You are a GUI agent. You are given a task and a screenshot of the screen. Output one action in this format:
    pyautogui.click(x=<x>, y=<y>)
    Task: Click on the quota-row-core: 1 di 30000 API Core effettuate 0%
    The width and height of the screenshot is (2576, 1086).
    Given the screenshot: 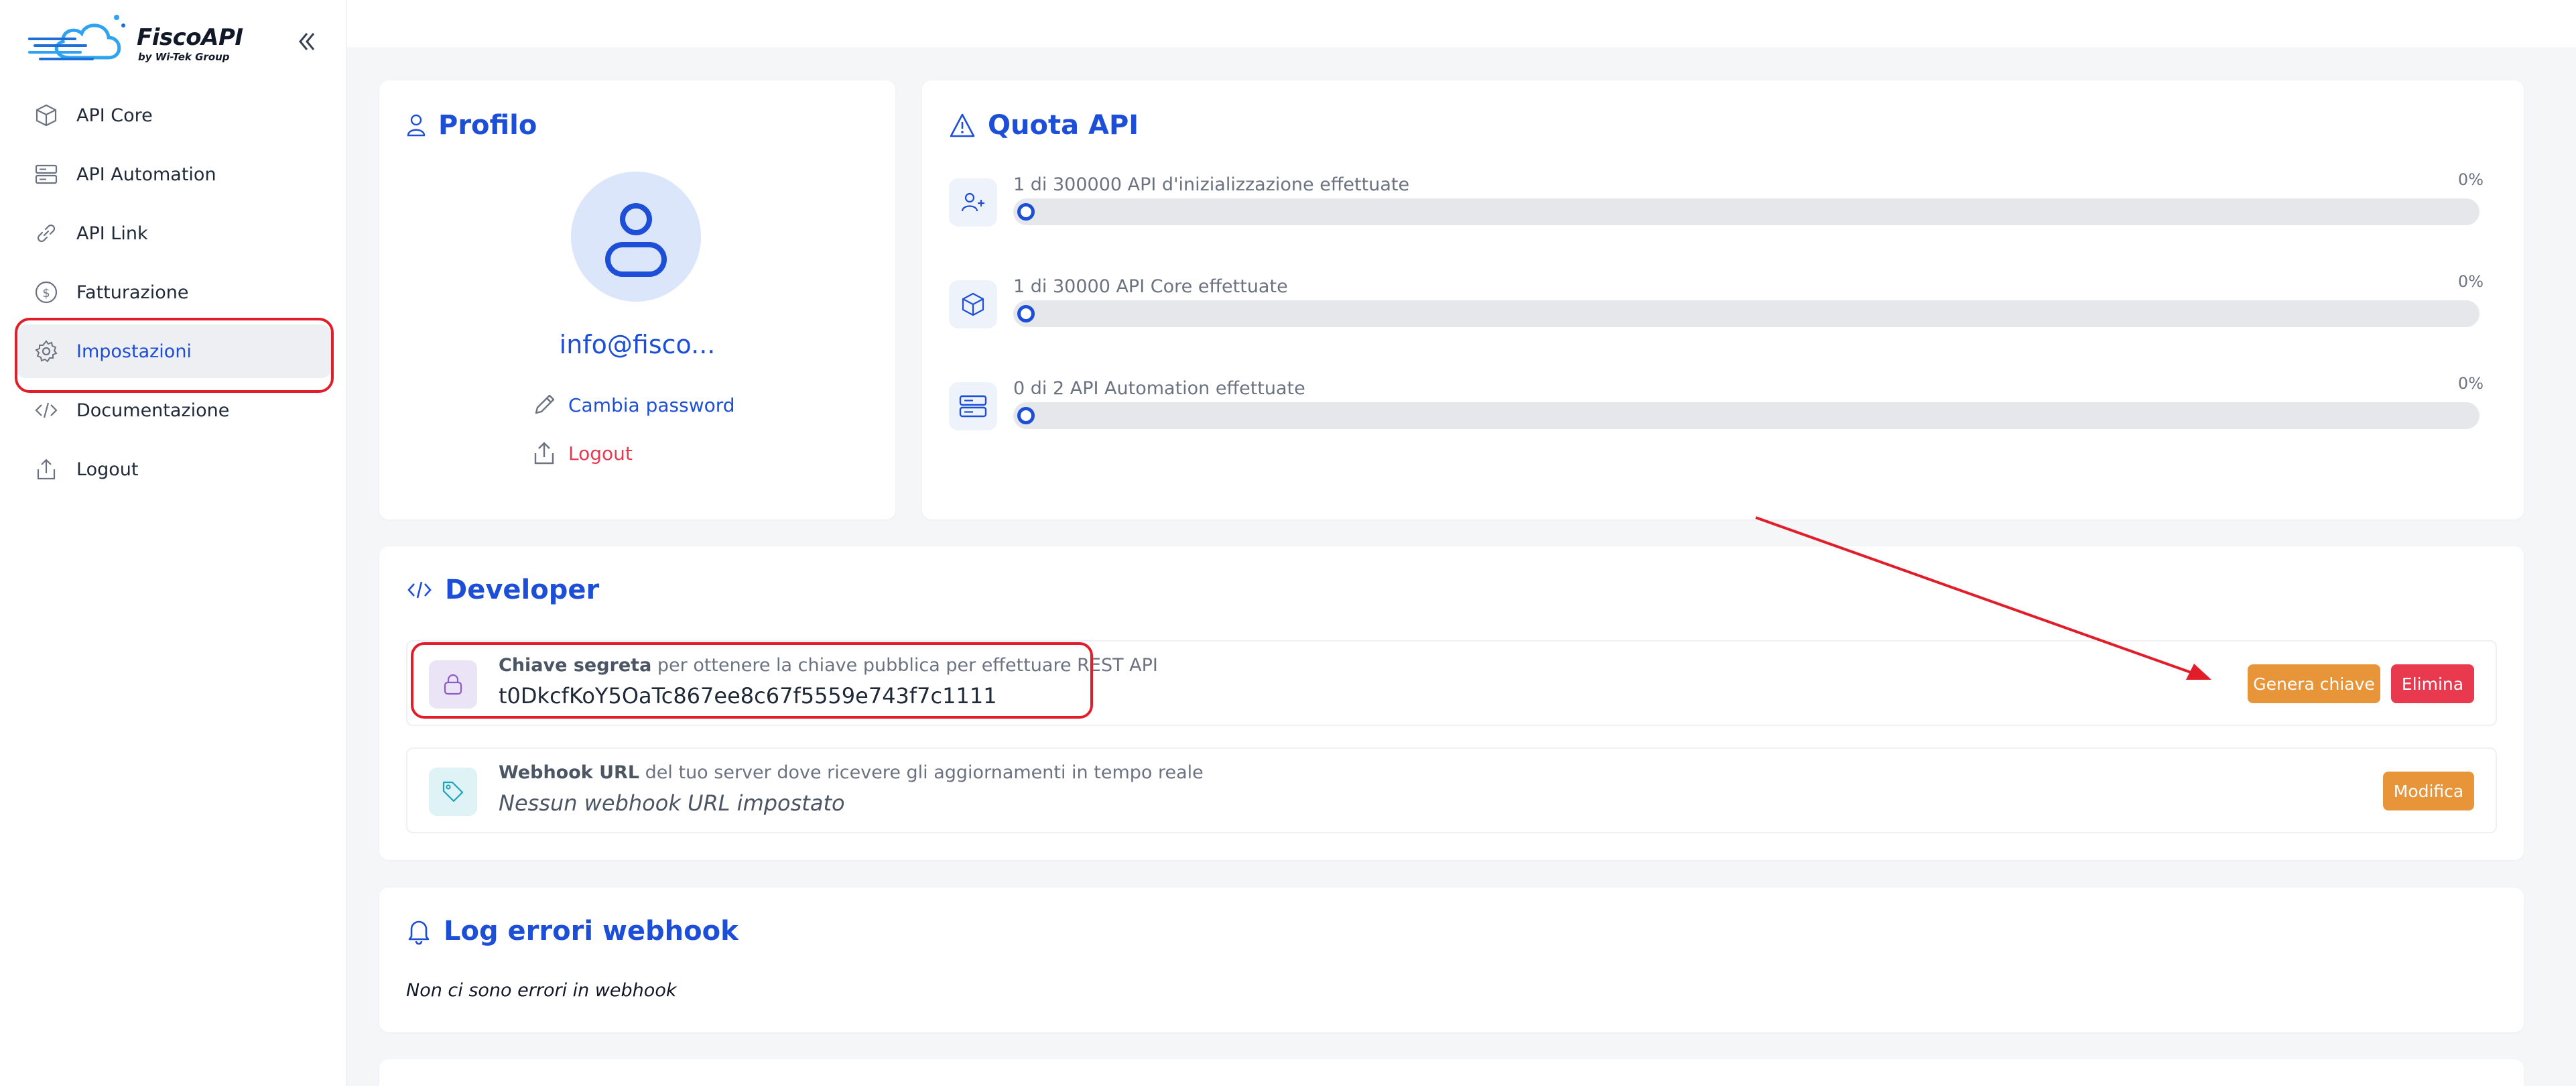 What is the action you would take?
    pyautogui.click(x=1716, y=314)
    